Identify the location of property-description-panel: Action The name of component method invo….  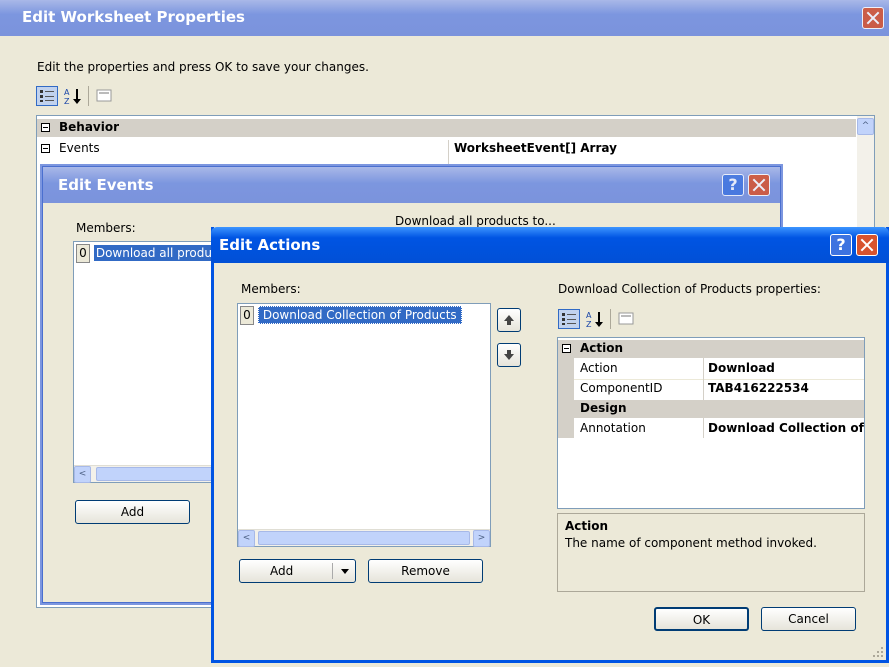
(711, 552).